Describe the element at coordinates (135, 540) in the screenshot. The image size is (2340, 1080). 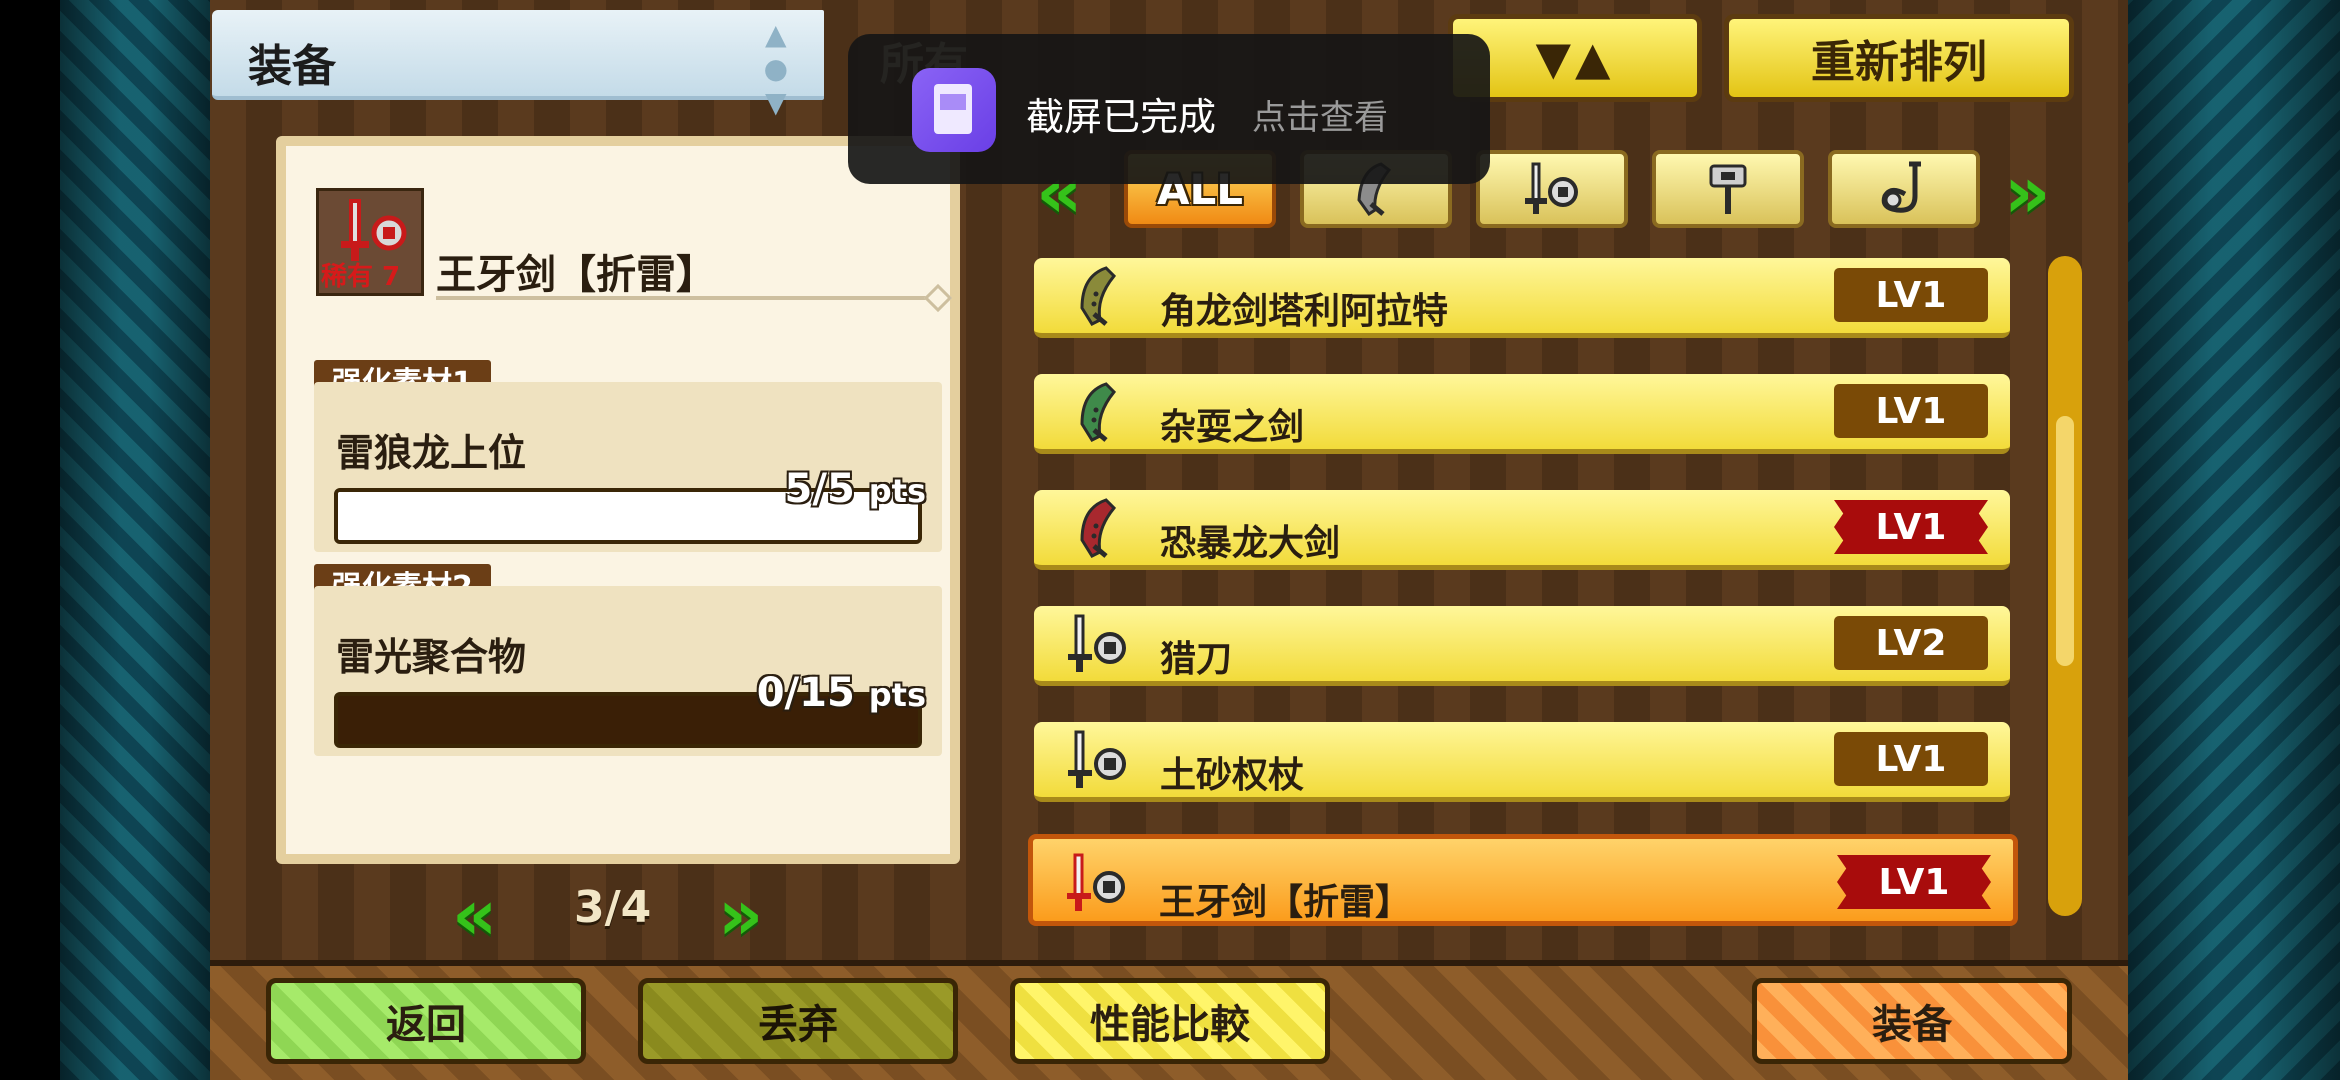
I see `left-wall-decoration` at that location.